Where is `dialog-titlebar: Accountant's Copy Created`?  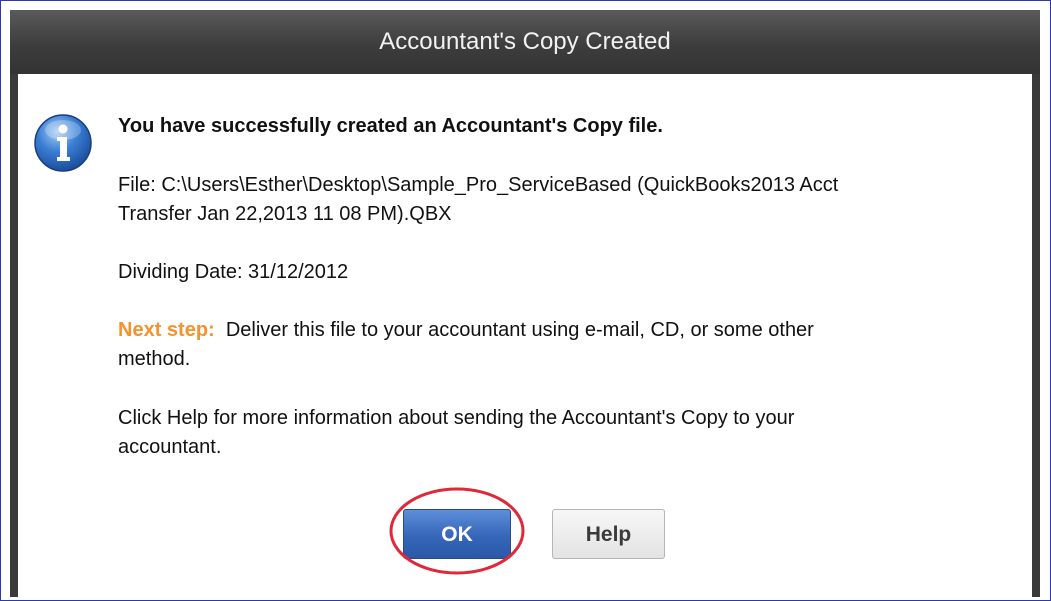
dialog-titlebar: Accountant's Copy Created is located at coordinates (525, 42).